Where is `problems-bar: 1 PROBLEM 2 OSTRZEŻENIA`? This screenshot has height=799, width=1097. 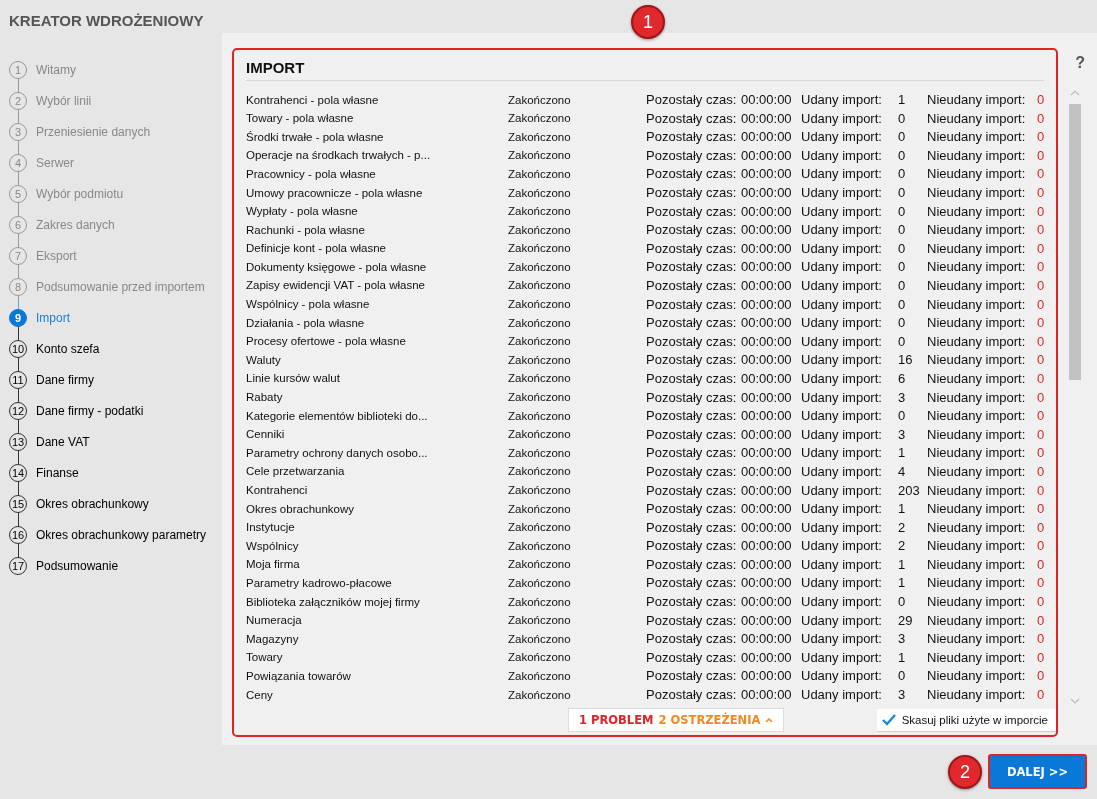
problems-bar: 1 PROBLEM 2 OSTRZEŻENIA is located at coordinates (676, 720).